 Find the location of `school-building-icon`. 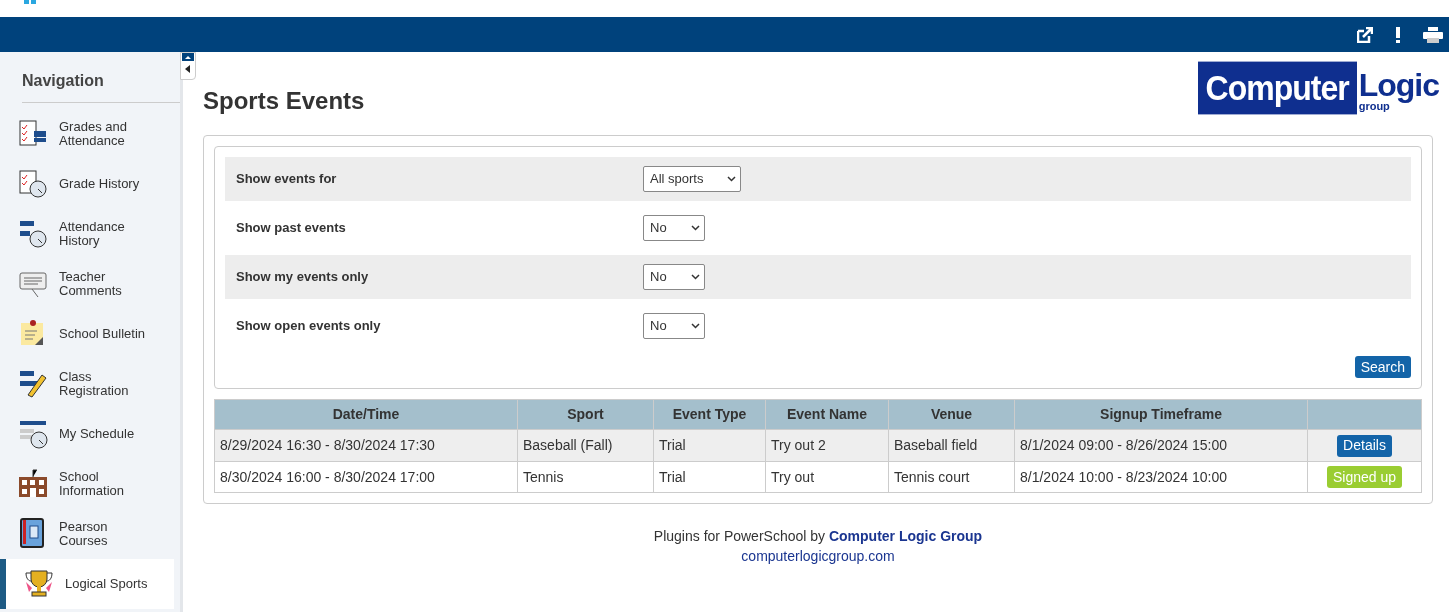

school-building-icon is located at coordinates (33, 484).